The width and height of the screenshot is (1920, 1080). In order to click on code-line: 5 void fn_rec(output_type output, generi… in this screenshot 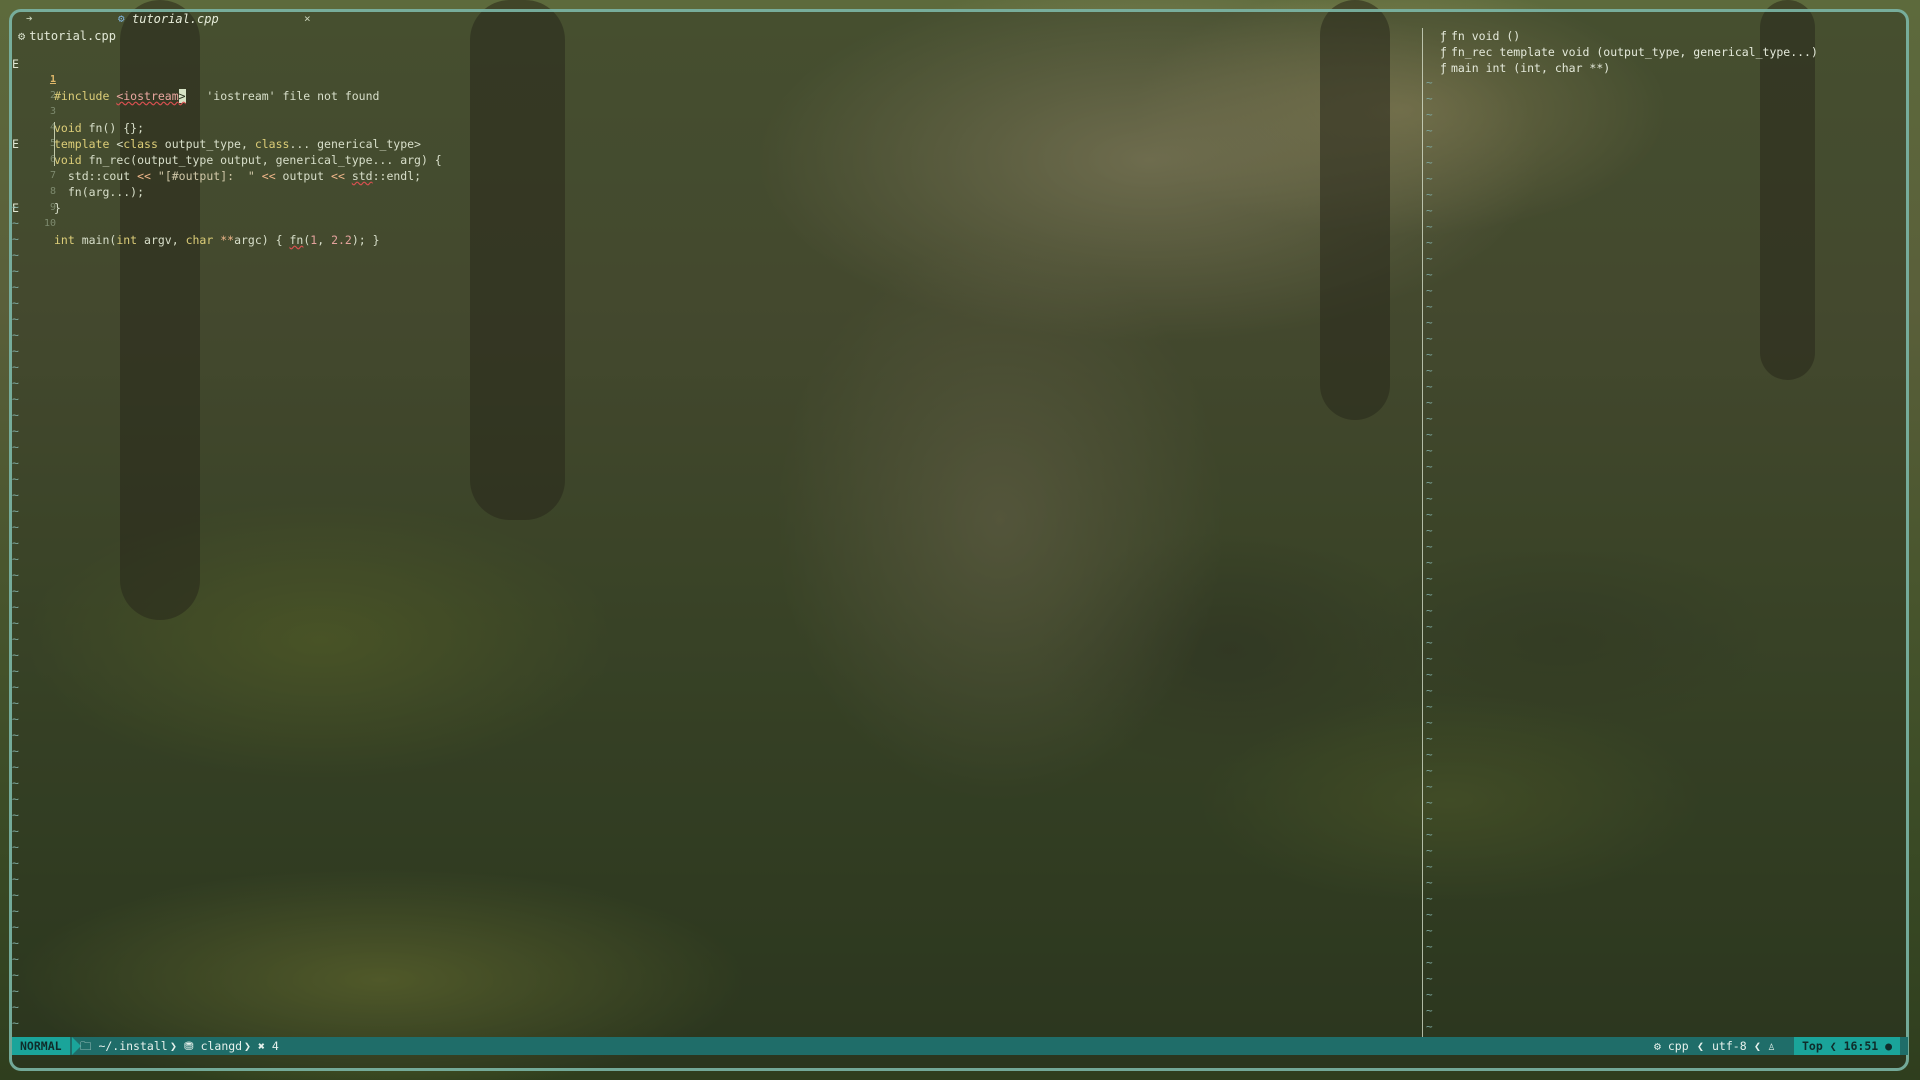, I will do `click(712, 135)`.